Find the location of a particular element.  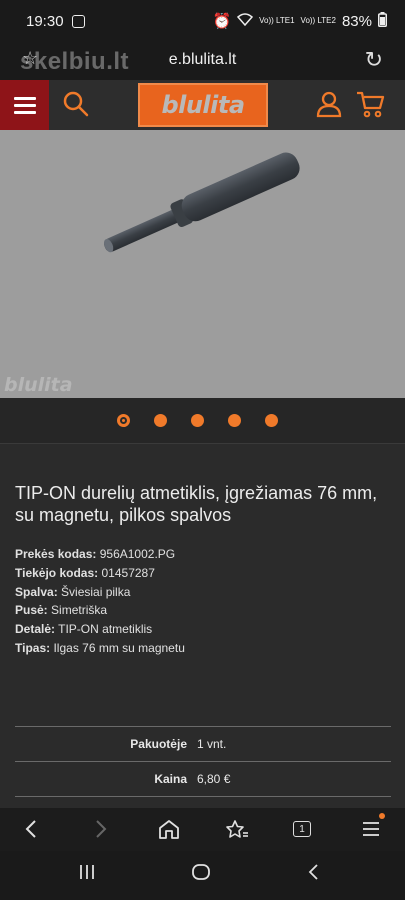

spec-row: Pusė: Simetriška is located at coordinates (205, 610).